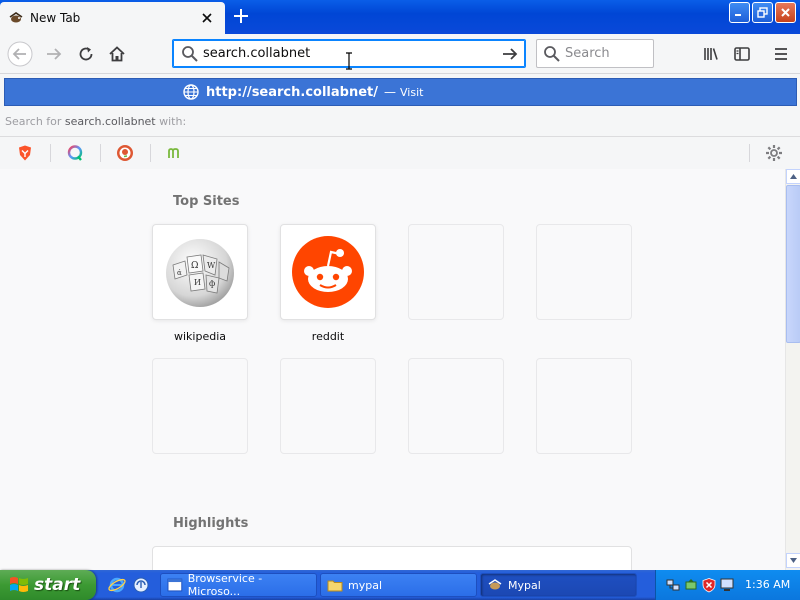 Image resolution: width=800 pixels, height=600 pixels. Describe the element at coordinates (16, 17) in the screenshot. I see `mypal-favicon-icon` at that location.